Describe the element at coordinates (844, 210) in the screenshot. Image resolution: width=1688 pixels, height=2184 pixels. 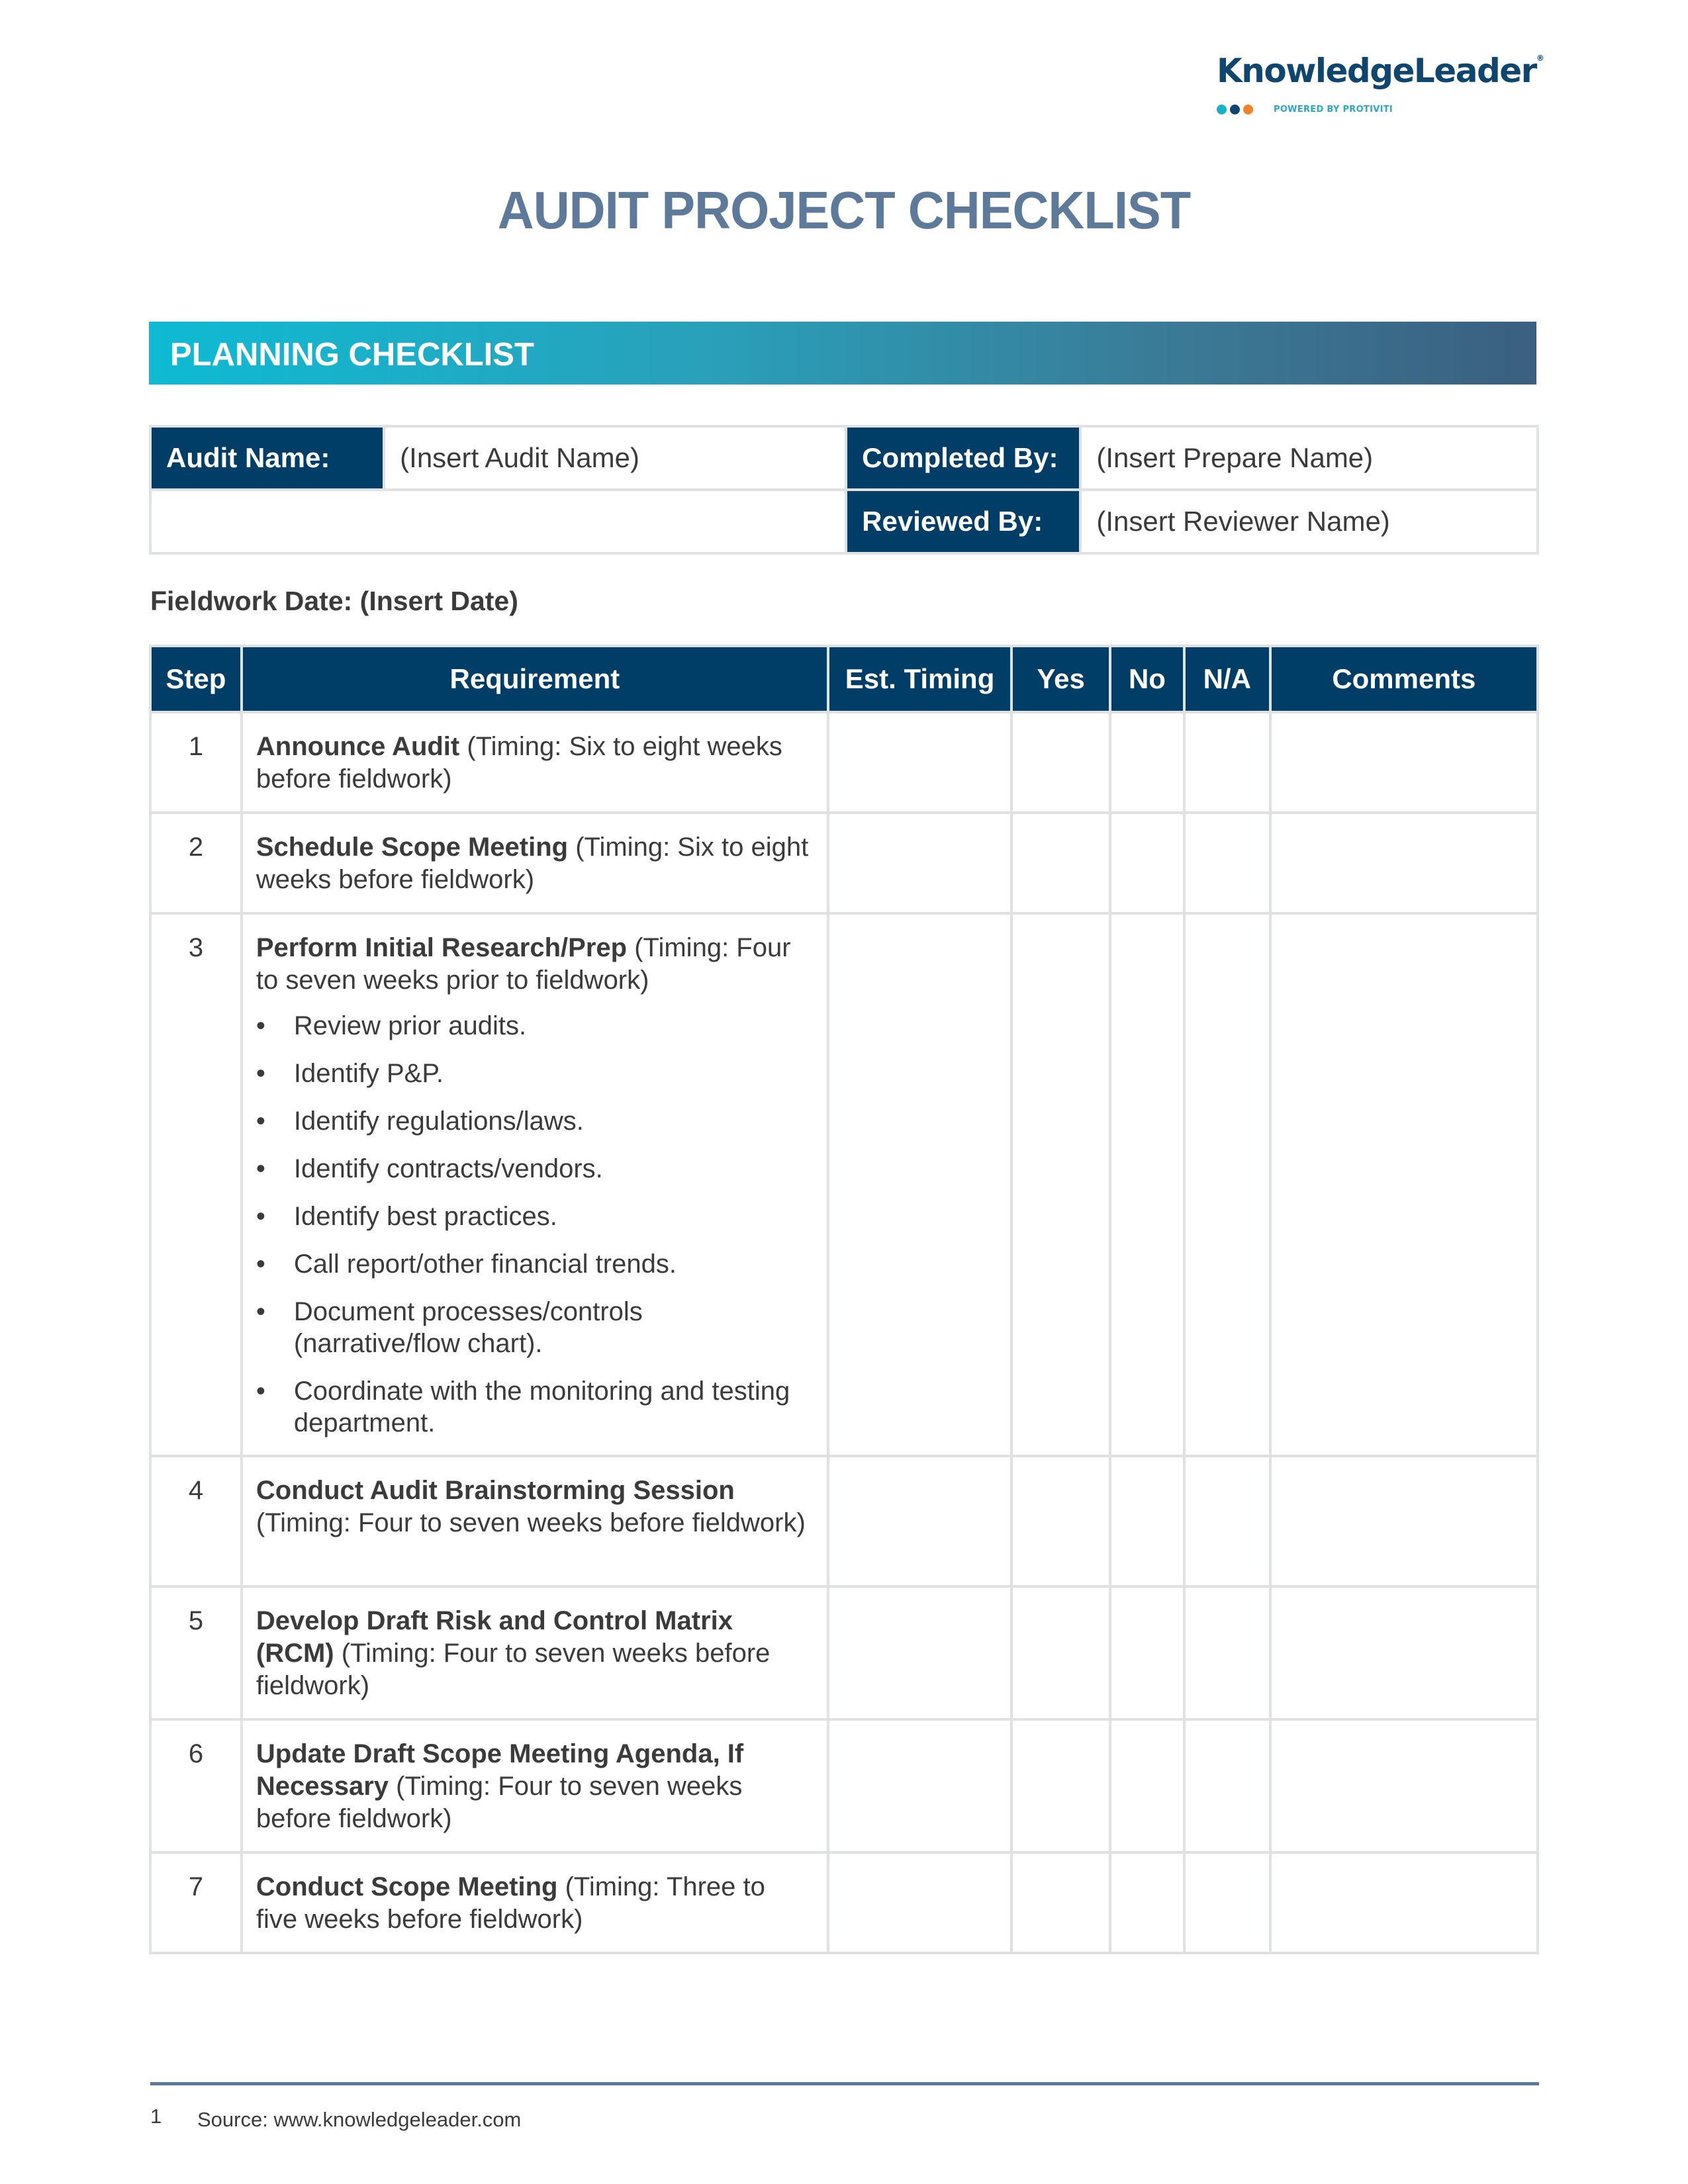
I see `page-title: AUDIT PROJECT CHECKLIST` at that location.